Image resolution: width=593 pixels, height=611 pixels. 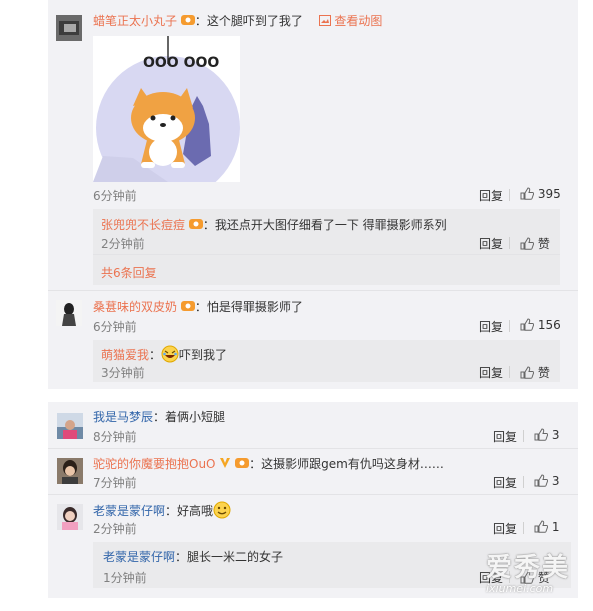 What do you see at coordinates (129, 511) in the screenshot?
I see `comment-username: 老蒙是蒙仔啊` at bounding box center [129, 511].